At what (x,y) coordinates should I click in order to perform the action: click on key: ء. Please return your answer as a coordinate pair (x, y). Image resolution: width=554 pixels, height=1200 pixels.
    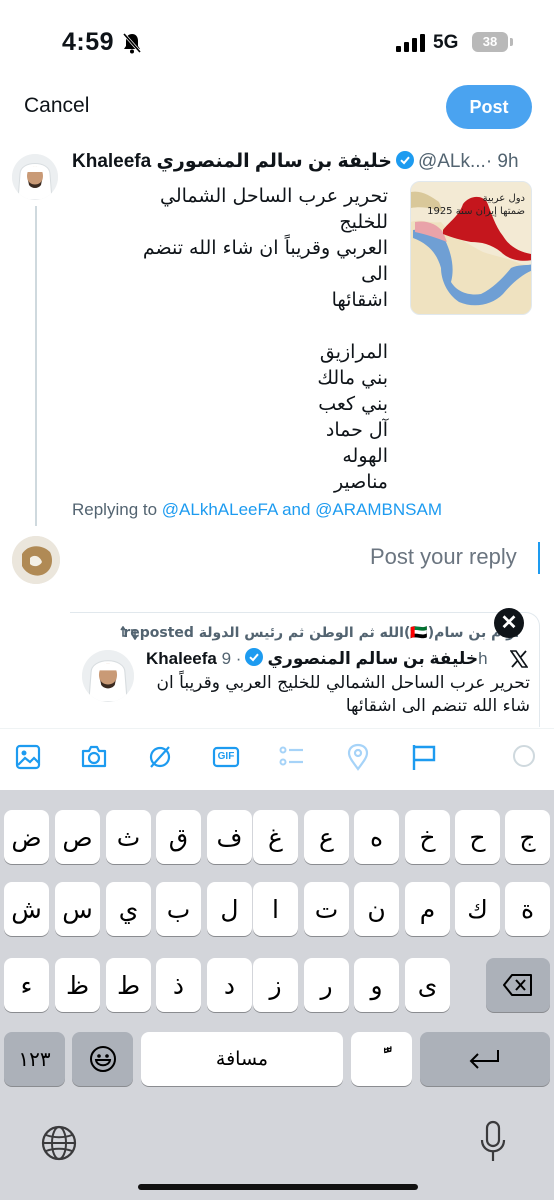
    Looking at the image, I should click on (26, 985).